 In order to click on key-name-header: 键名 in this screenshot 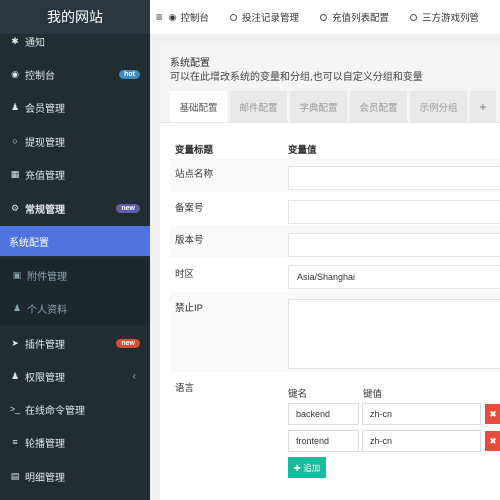, I will do `click(298, 394)`.